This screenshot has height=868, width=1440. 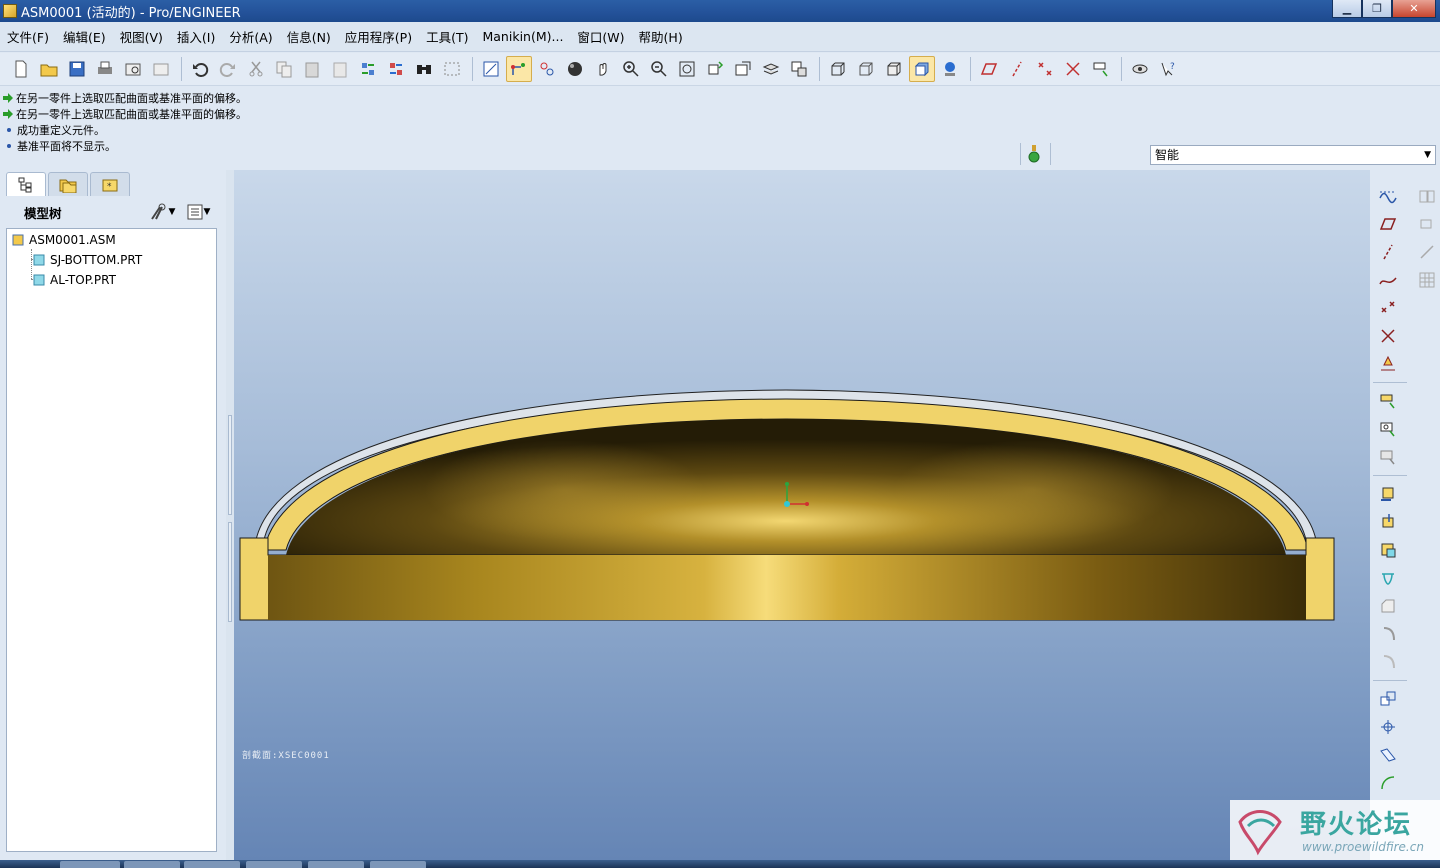 What do you see at coordinates (1426, 196) in the screenshot?
I see `merge-icon` at bounding box center [1426, 196].